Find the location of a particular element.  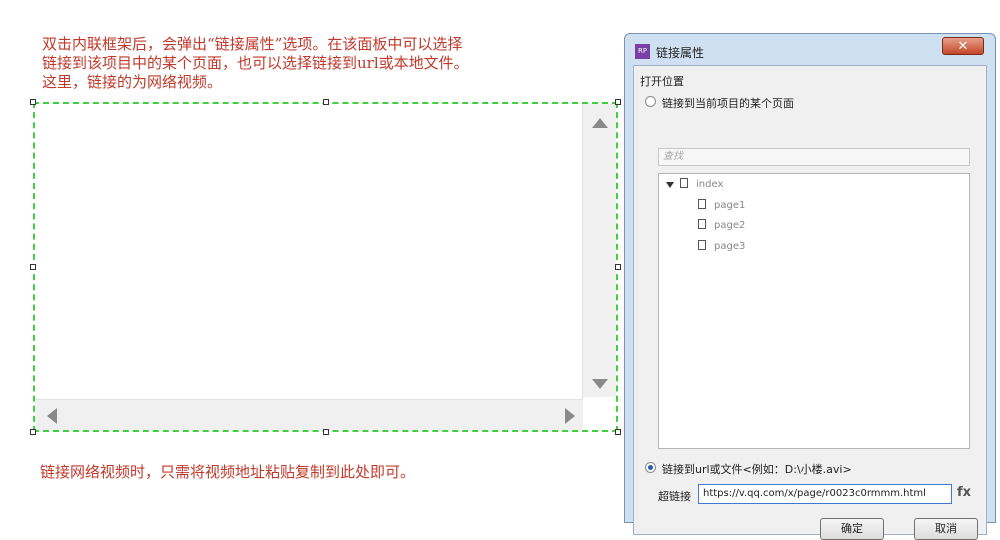

tree-node-page3: page3 is located at coordinates (721, 246).